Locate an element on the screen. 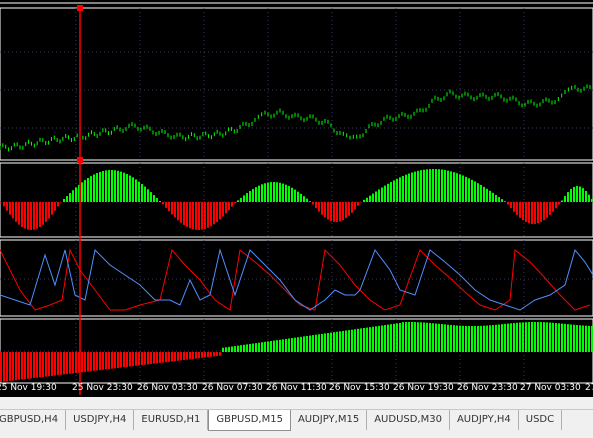 This screenshot has height=438, width=593. tab-gbpusd-m15: GBPUSD,M15 is located at coordinates (249, 420).